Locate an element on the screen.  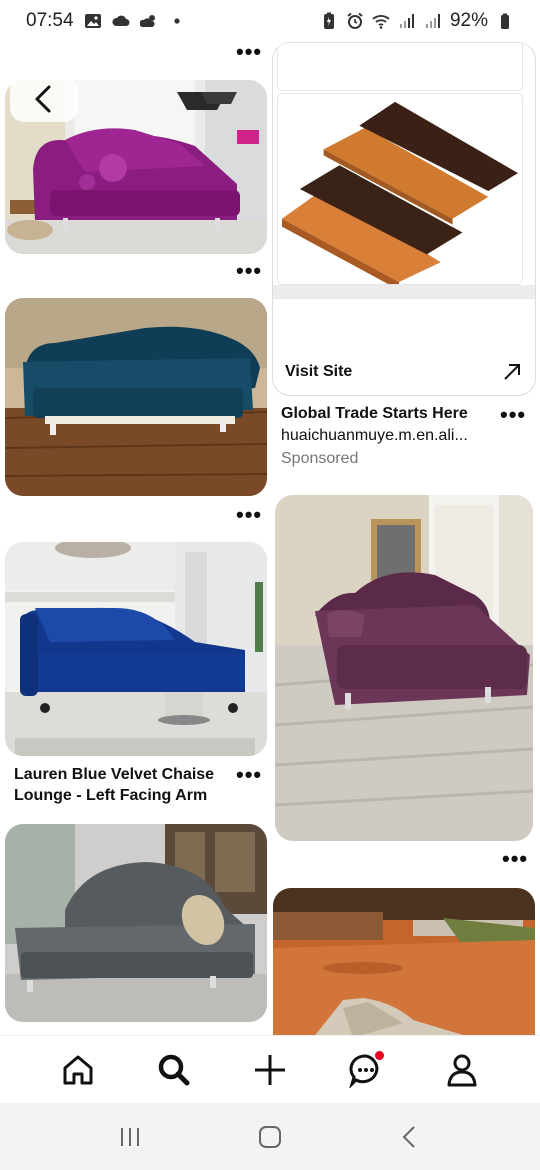
dirt-yard-pin is located at coordinates (404, 961).